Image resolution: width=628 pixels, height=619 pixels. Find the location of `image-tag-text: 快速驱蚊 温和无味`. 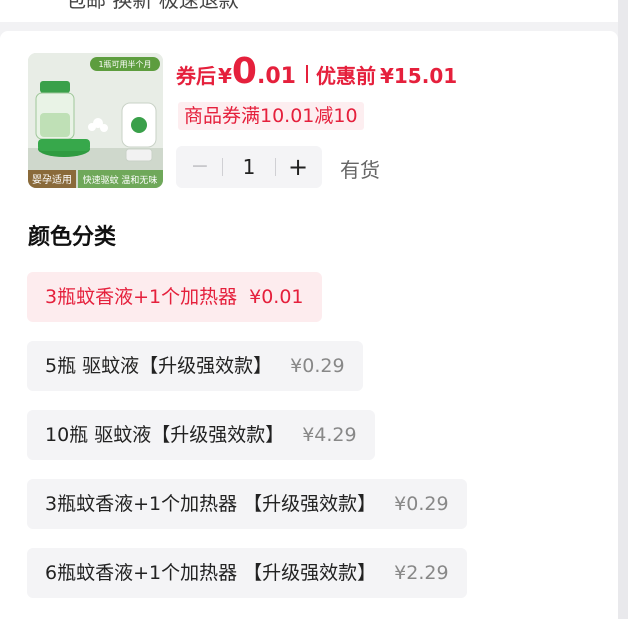

image-tag-text: 快速驱蚊 温和无味 is located at coordinates (120, 180).